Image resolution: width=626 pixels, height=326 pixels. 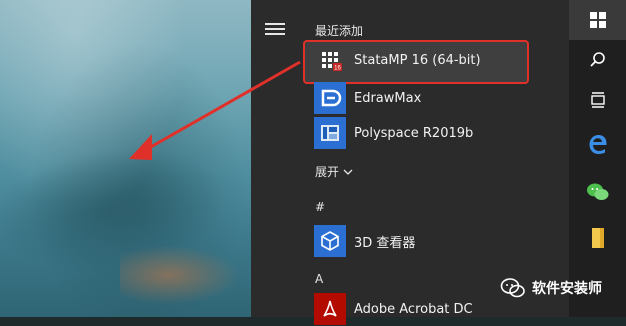 What do you see at coordinates (597, 20) in the screenshot?
I see `windows-logo-icon` at bounding box center [597, 20].